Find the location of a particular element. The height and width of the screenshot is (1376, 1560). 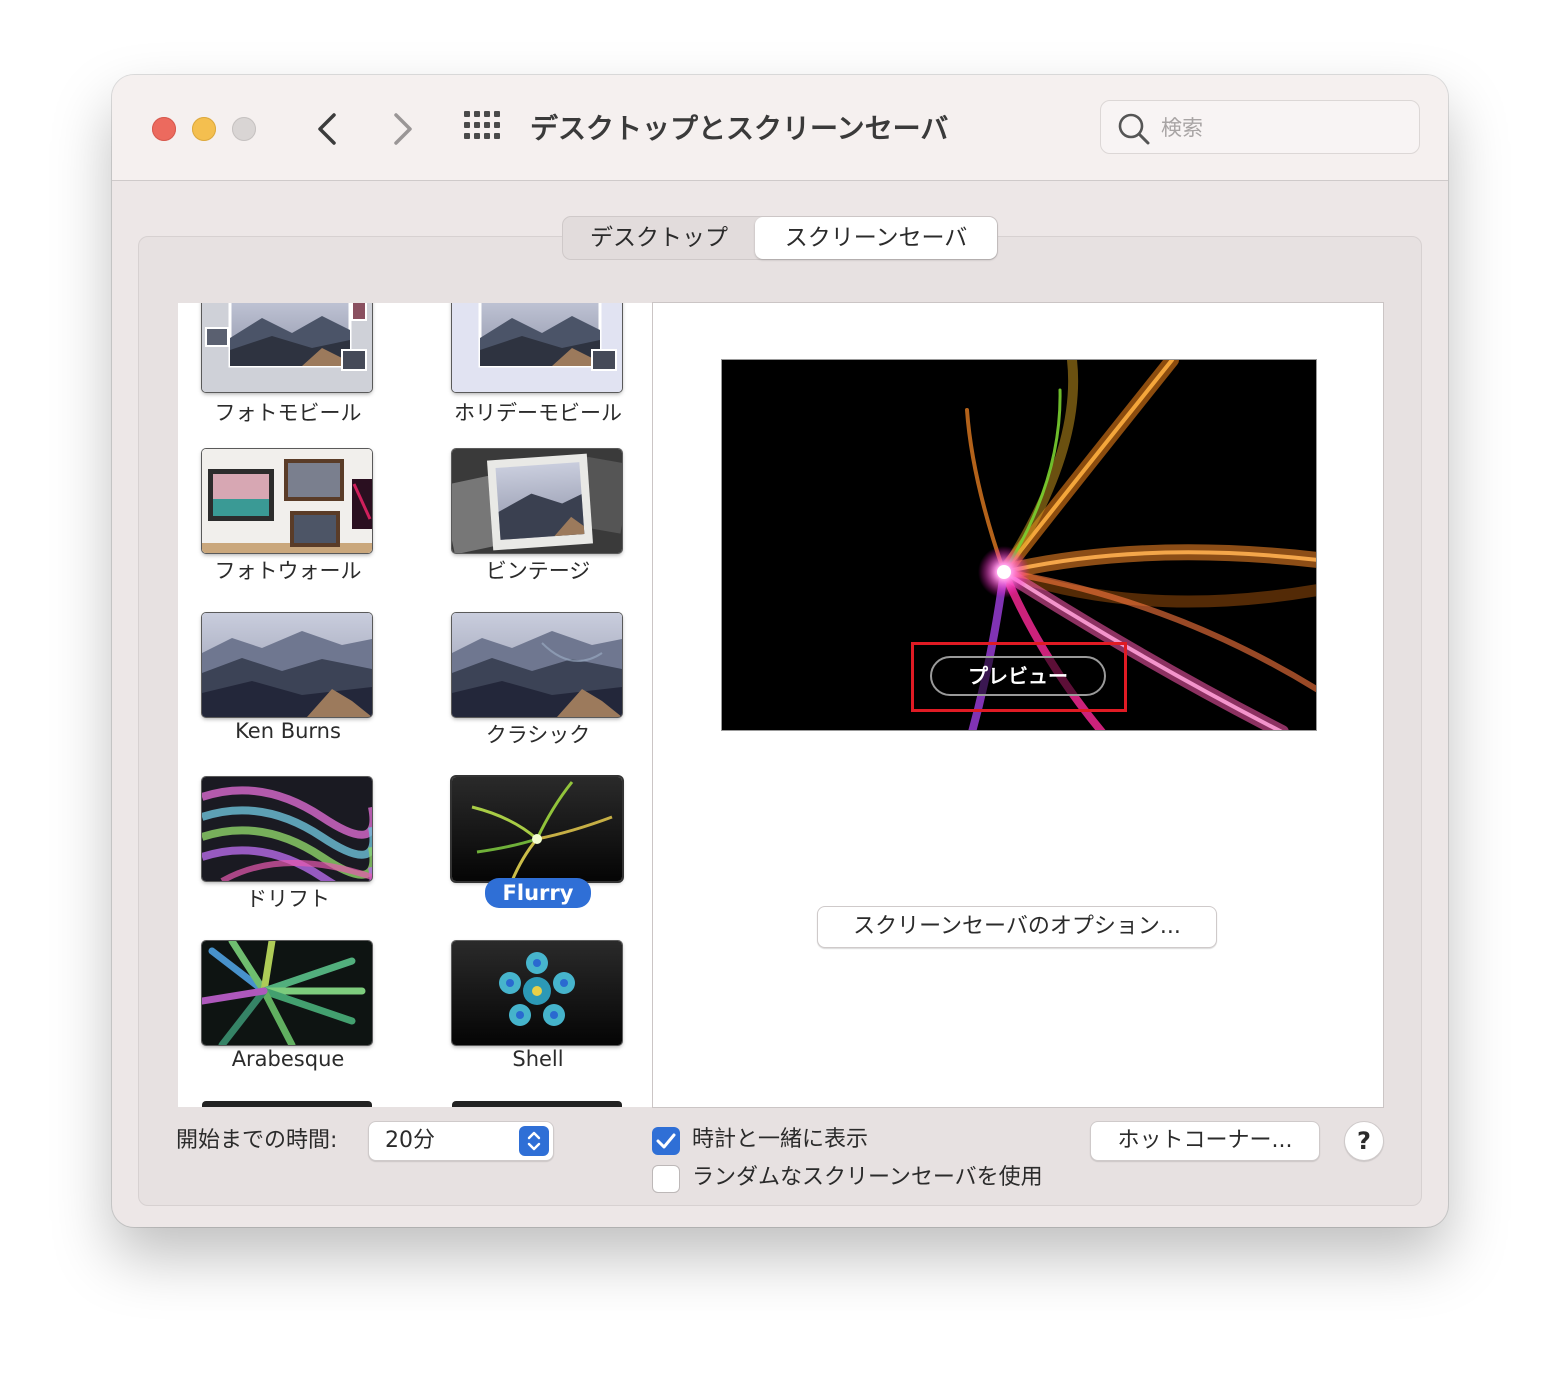

arabesque-thumbnail is located at coordinates (287, 993).